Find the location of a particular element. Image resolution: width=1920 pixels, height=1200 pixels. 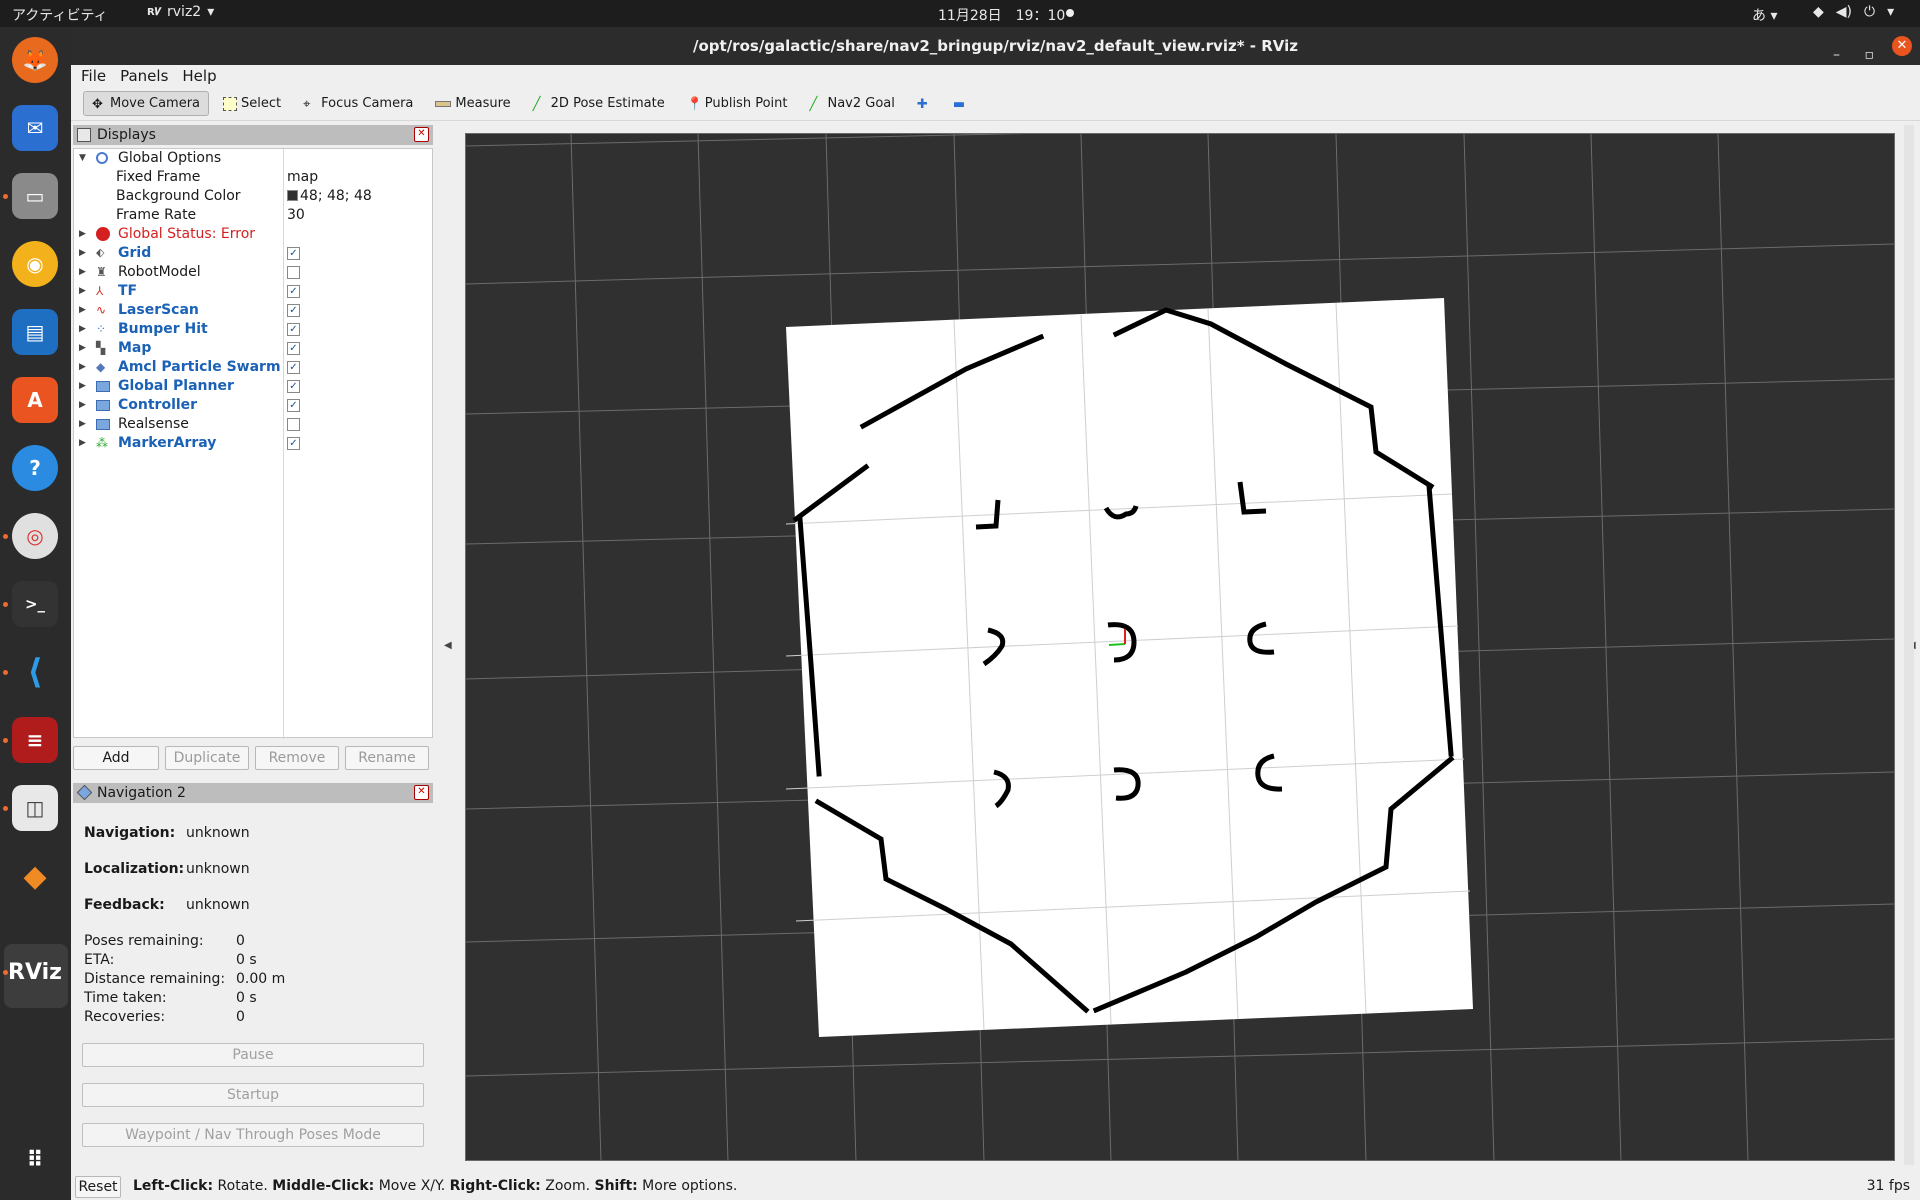

select-tool: Select is located at coordinates (252, 103).